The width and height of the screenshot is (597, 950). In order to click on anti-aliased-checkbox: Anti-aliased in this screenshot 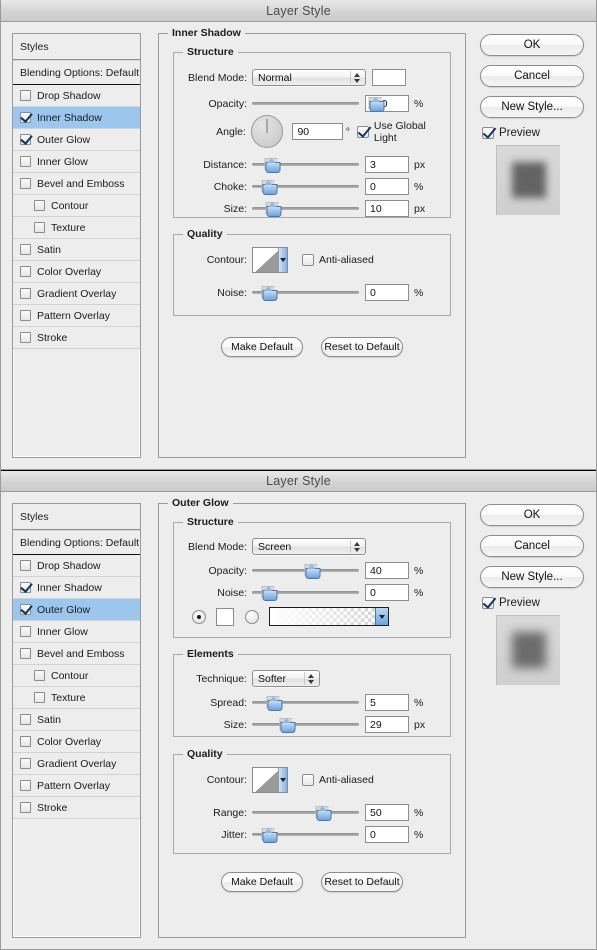, I will do `click(338, 780)`.